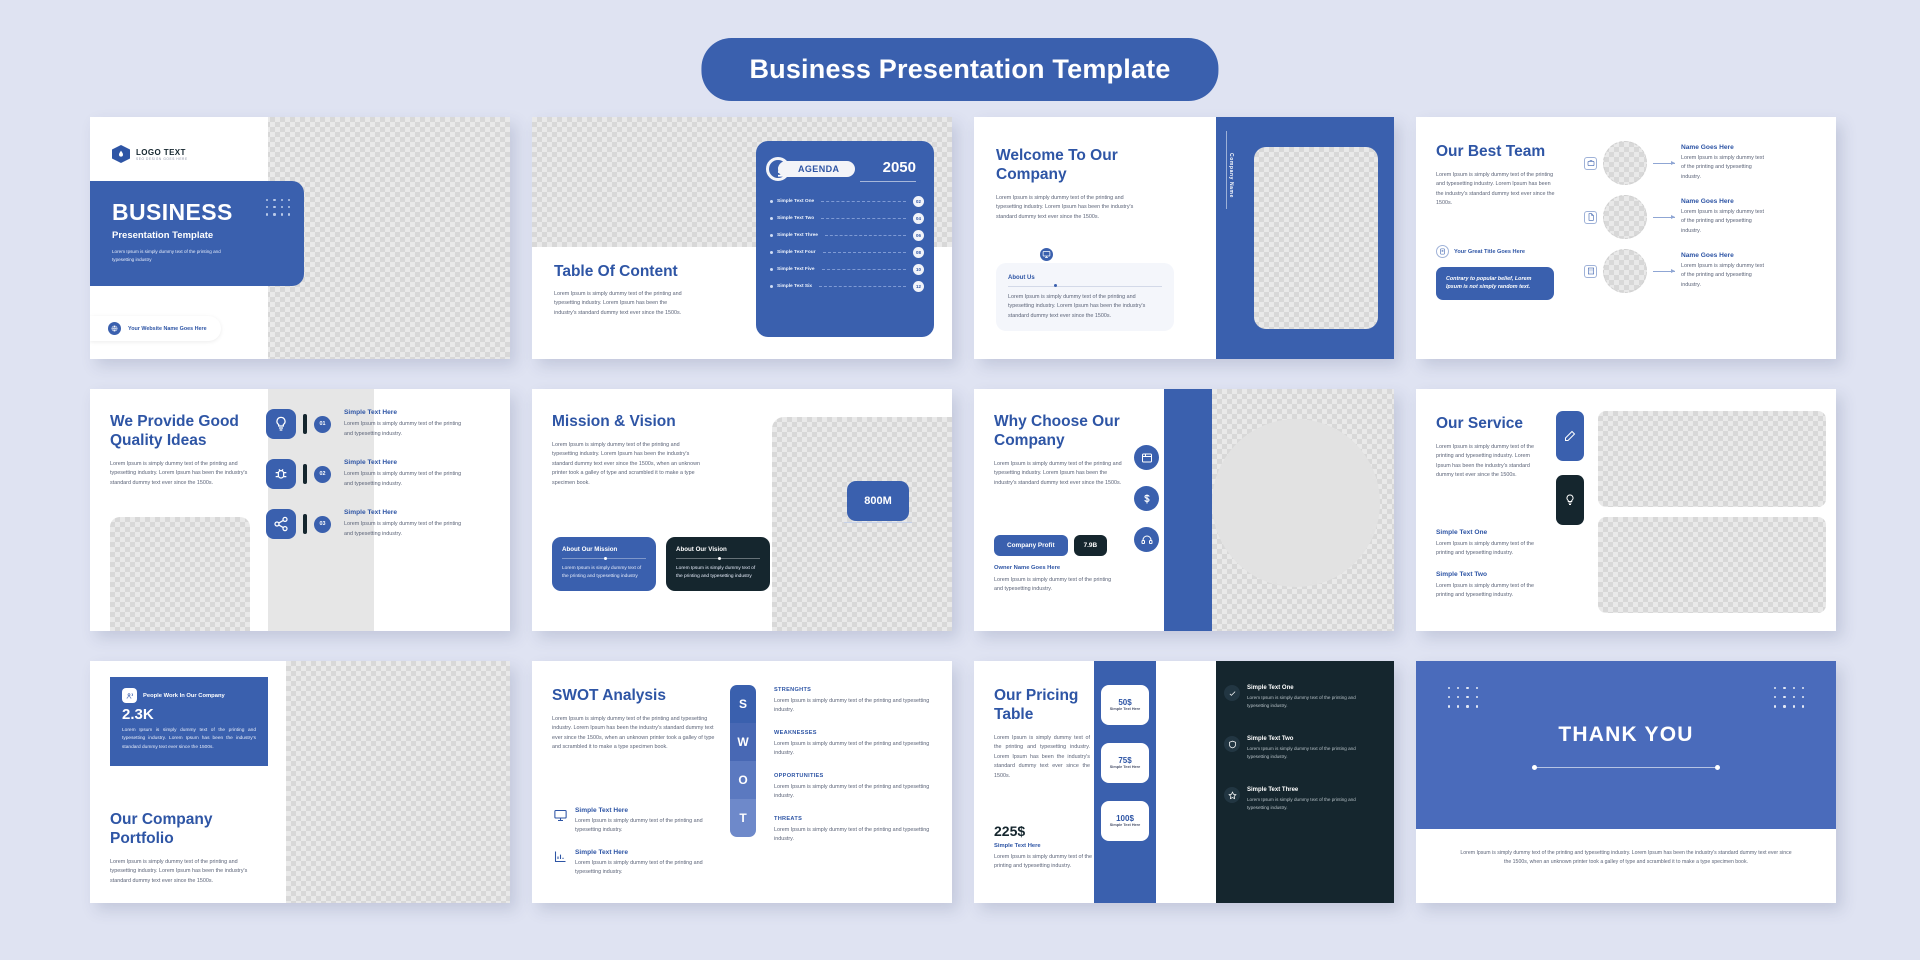 Image resolution: width=1920 pixels, height=960 pixels. I want to click on price-chip: 50$ Simple Text Here, so click(1125, 705).